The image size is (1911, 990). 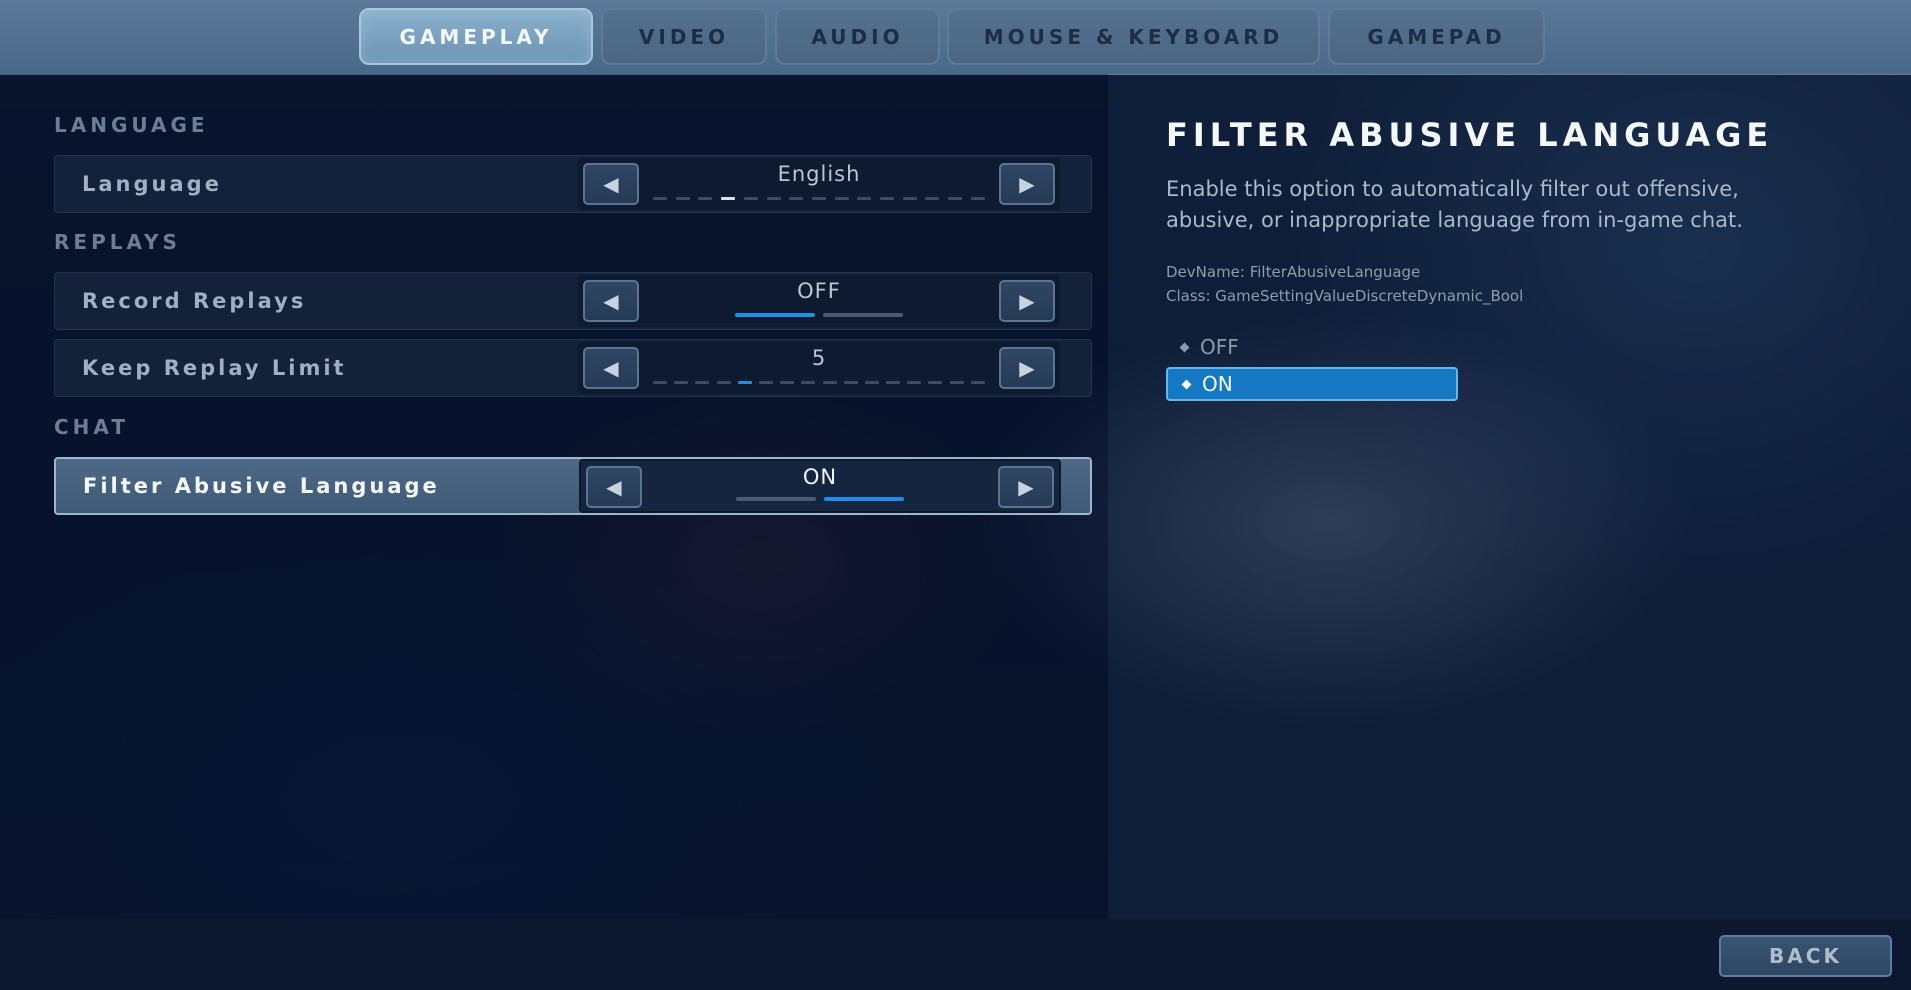 I want to click on setting-row-record-replays: Record Replays ◀ OFF ▶, so click(x=573, y=301).